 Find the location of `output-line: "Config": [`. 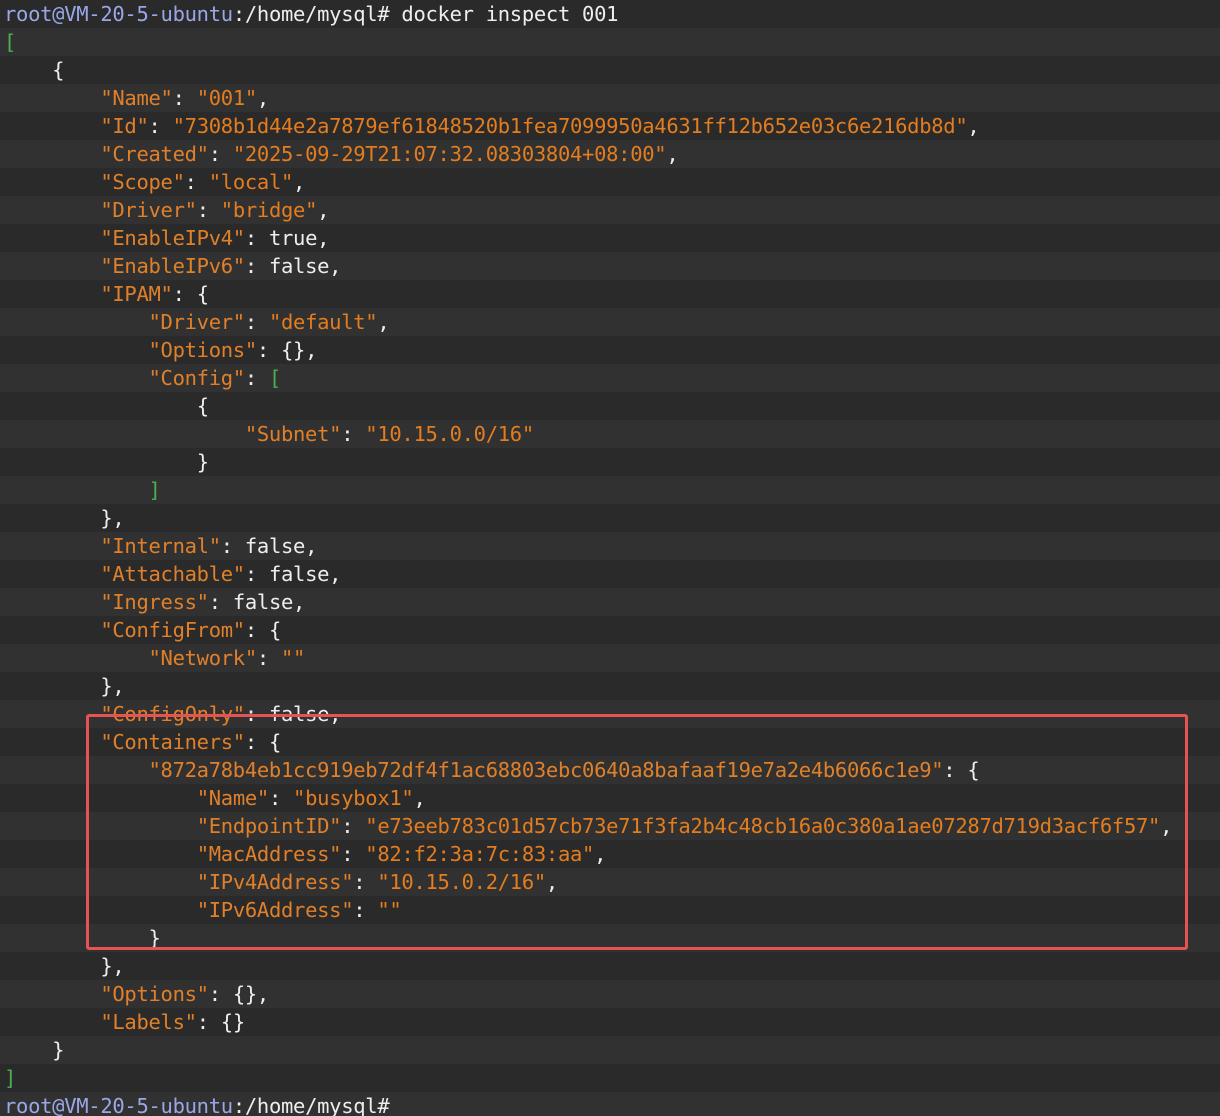

output-line: "Config": [ is located at coordinates (610, 378).